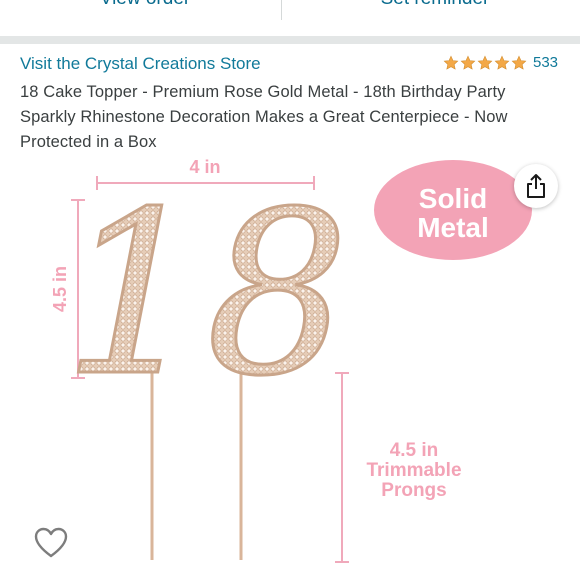  What do you see at coordinates (290, 40) in the screenshot?
I see `section-separator` at bounding box center [290, 40].